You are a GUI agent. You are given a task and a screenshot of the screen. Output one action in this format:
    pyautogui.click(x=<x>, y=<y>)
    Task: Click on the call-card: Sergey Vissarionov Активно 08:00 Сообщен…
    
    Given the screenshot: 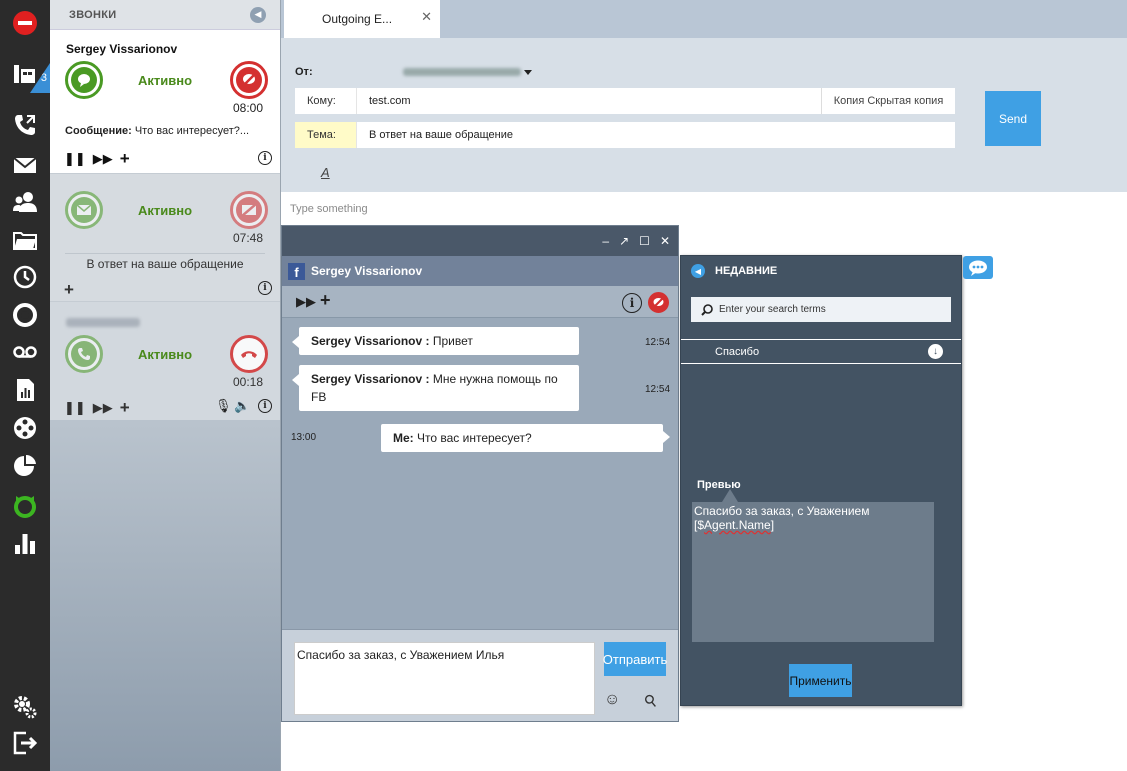 What is the action you would take?
    pyautogui.click(x=165, y=101)
    